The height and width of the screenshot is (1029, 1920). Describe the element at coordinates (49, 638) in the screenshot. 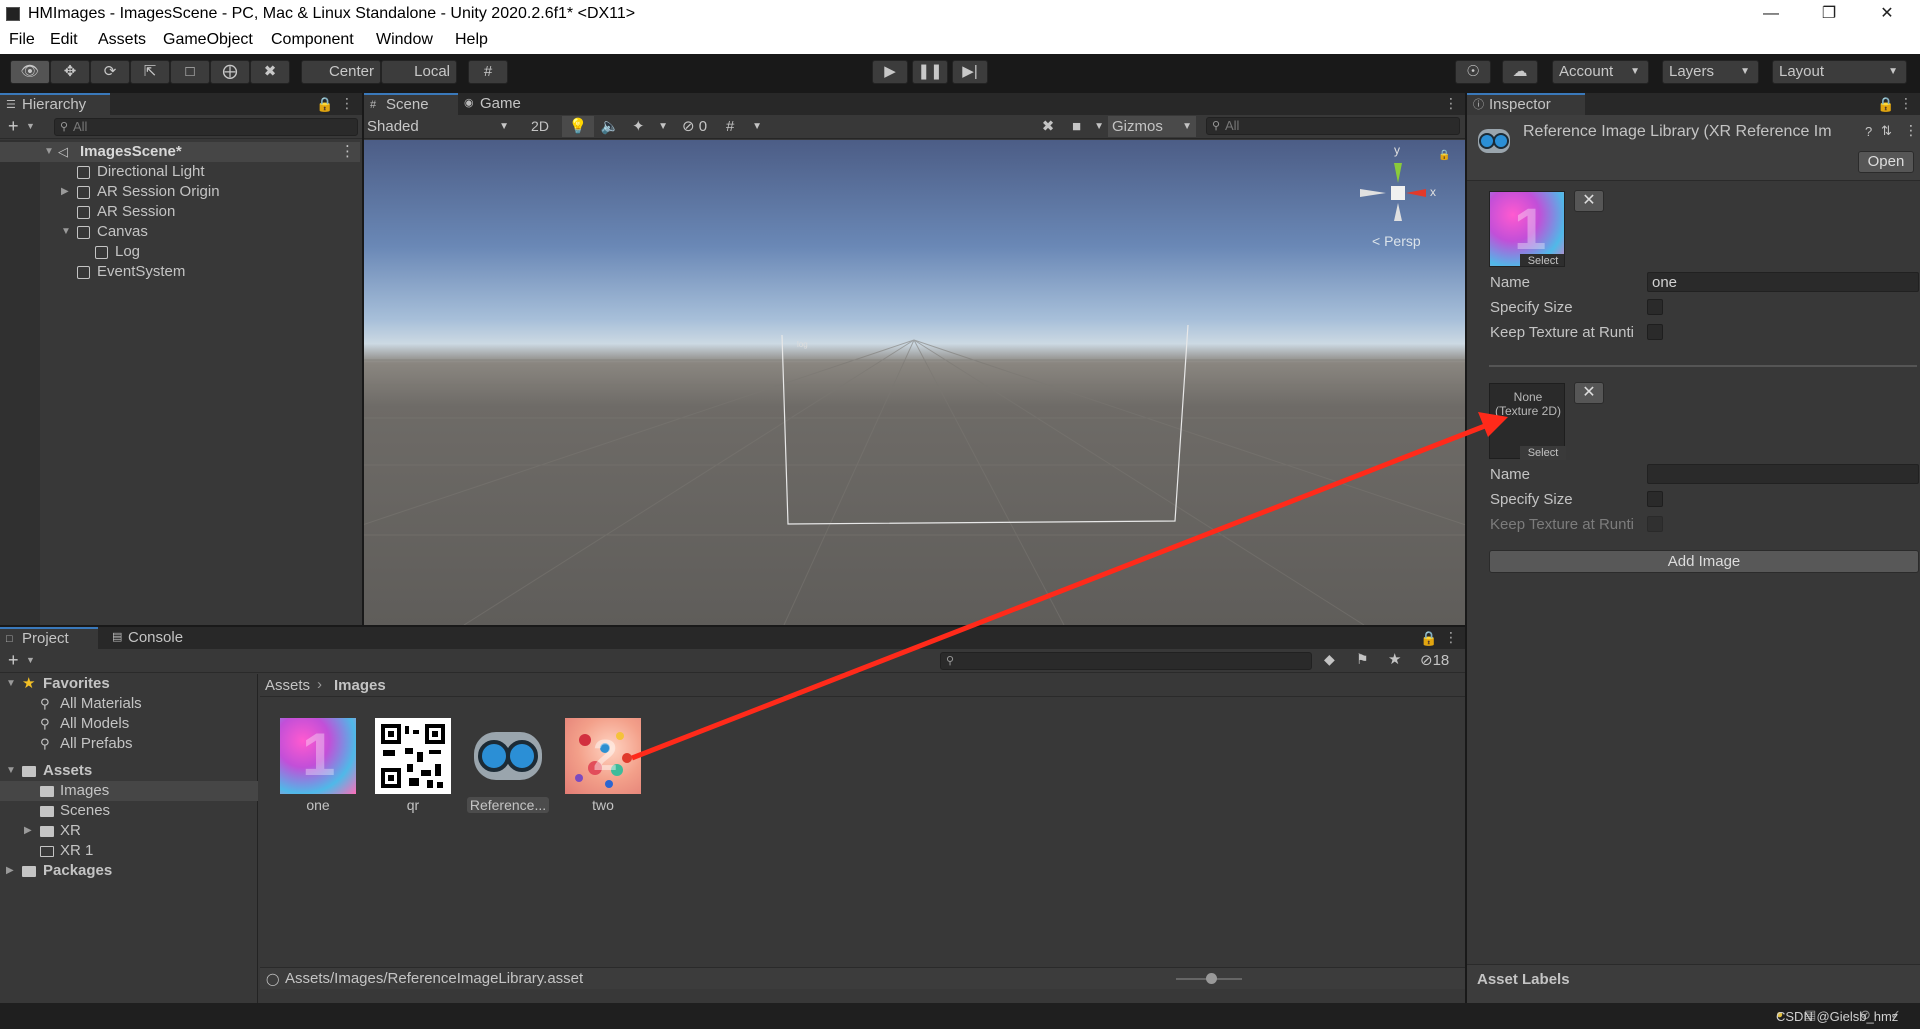

I see `tab-project: □ Project` at that location.